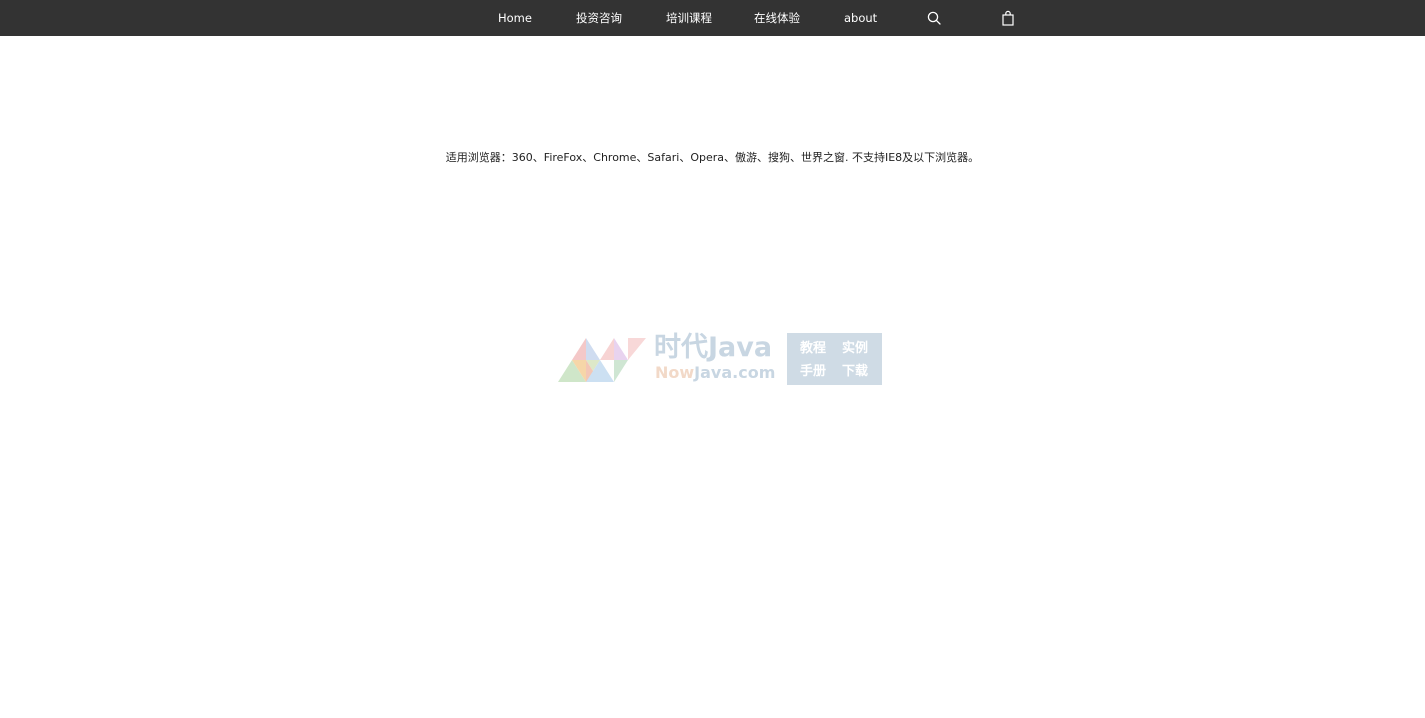 Image resolution: width=1425 pixels, height=718 pixels. Describe the element at coordinates (777, 18) in the screenshot. I see `nav-item-online-experience: 在线体验` at that location.